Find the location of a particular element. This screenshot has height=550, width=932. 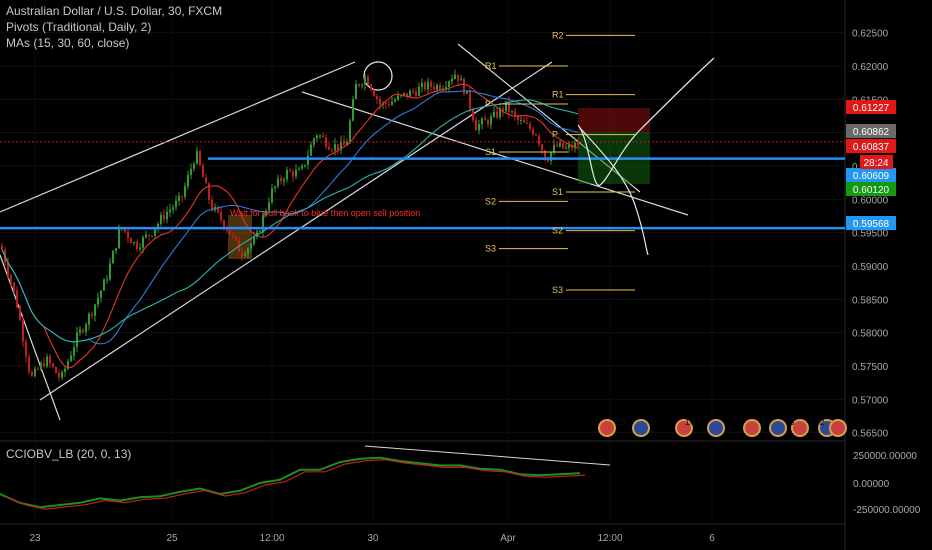

event-flag is located at coordinates (716, 428).